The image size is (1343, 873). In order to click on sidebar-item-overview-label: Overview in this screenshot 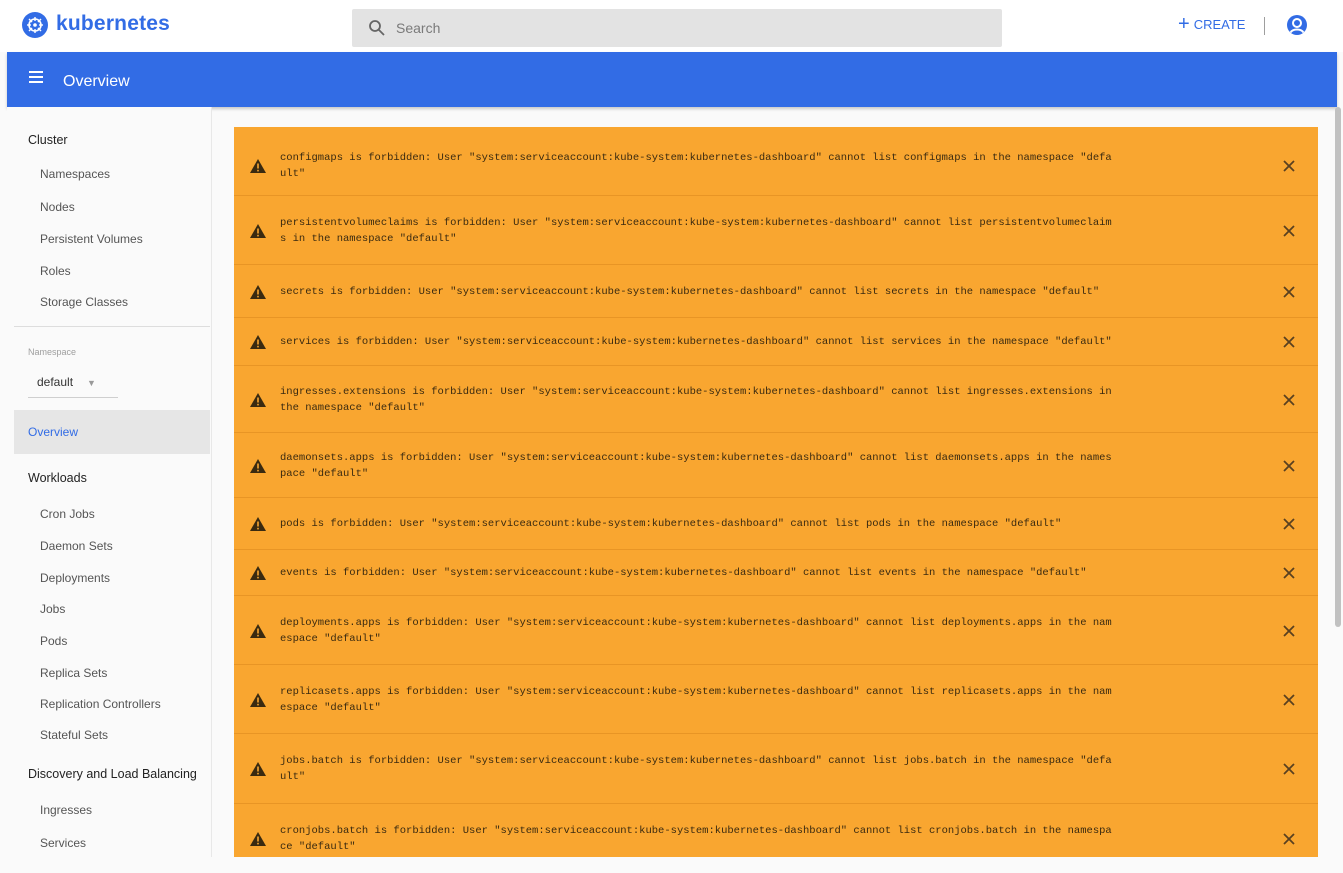, I will do `click(53, 432)`.